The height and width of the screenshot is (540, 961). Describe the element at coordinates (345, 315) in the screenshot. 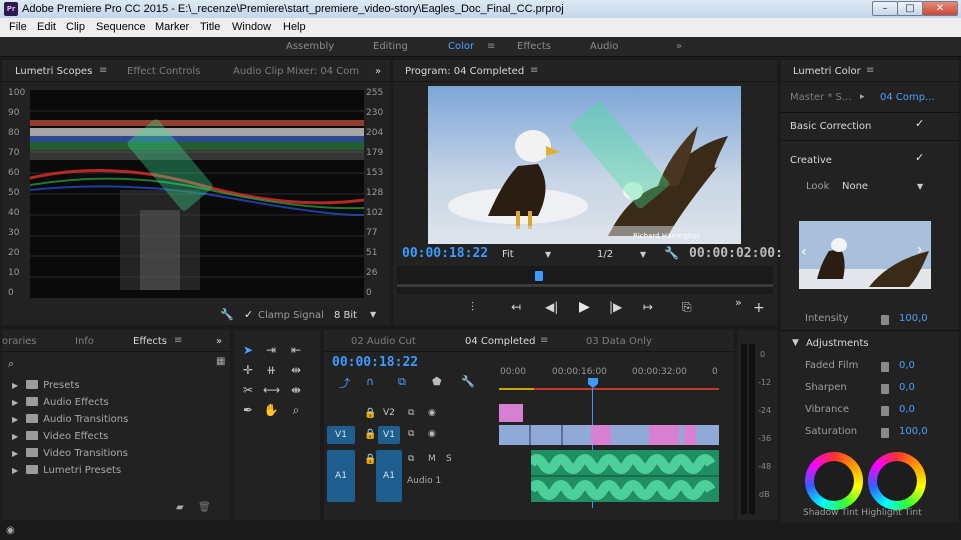

I see `bit-depth-select: 8 Bit` at that location.